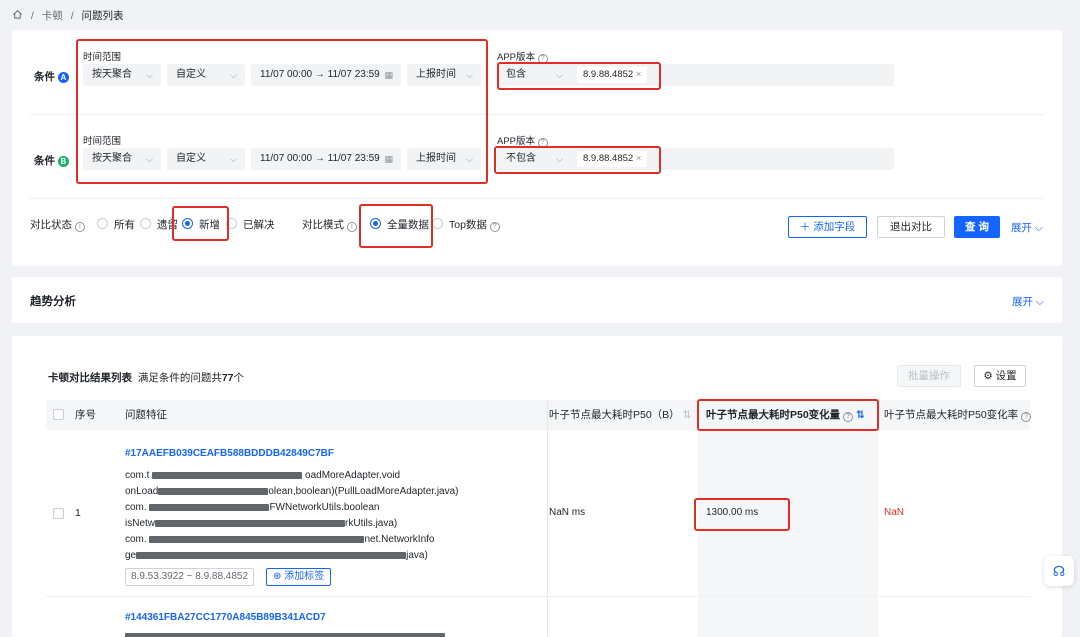  I want to click on report-time-select-b: 上报时间 ⌵, so click(444, 159).